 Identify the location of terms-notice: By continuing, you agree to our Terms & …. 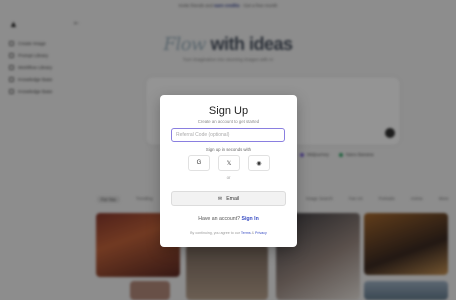
(228, 233).